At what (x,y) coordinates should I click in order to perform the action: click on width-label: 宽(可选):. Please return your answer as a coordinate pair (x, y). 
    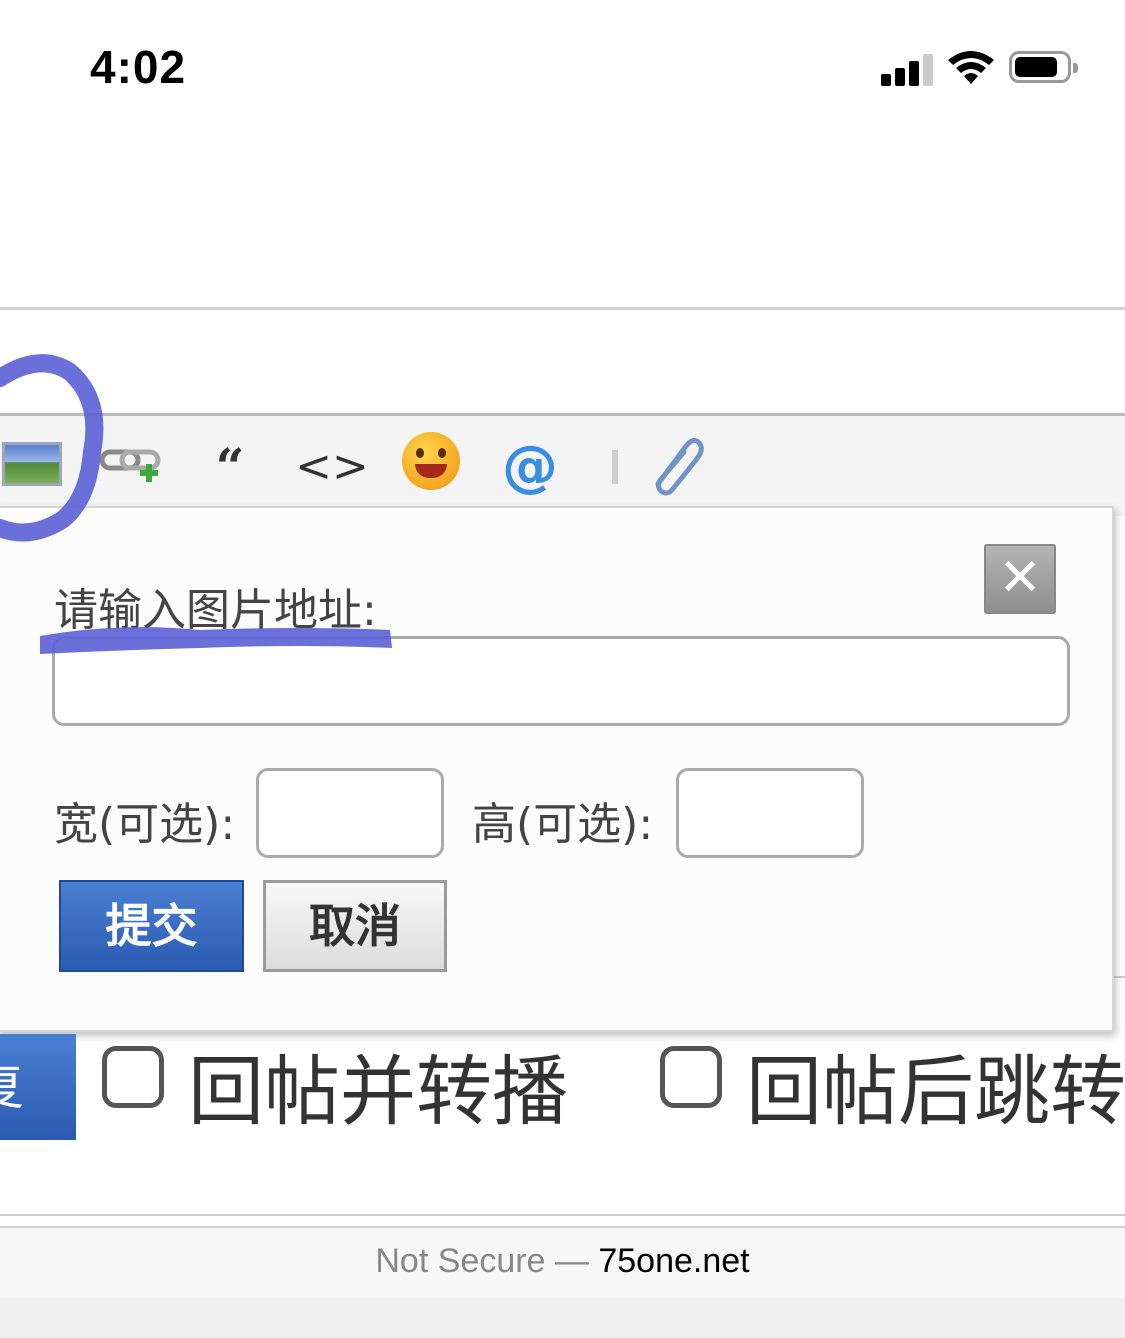
    Looking at the image, I should click on (145, 824).